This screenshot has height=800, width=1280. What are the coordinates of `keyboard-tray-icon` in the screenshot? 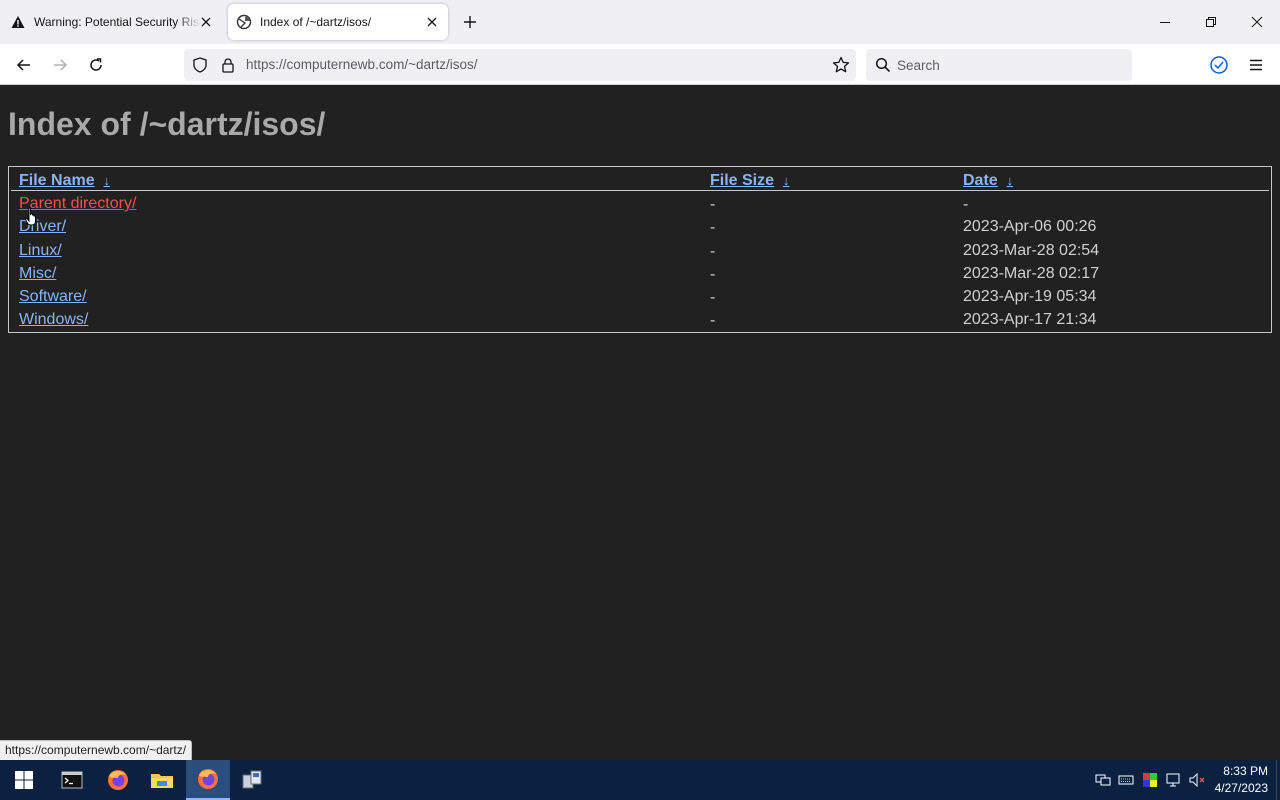 It's located at (1126, 780).